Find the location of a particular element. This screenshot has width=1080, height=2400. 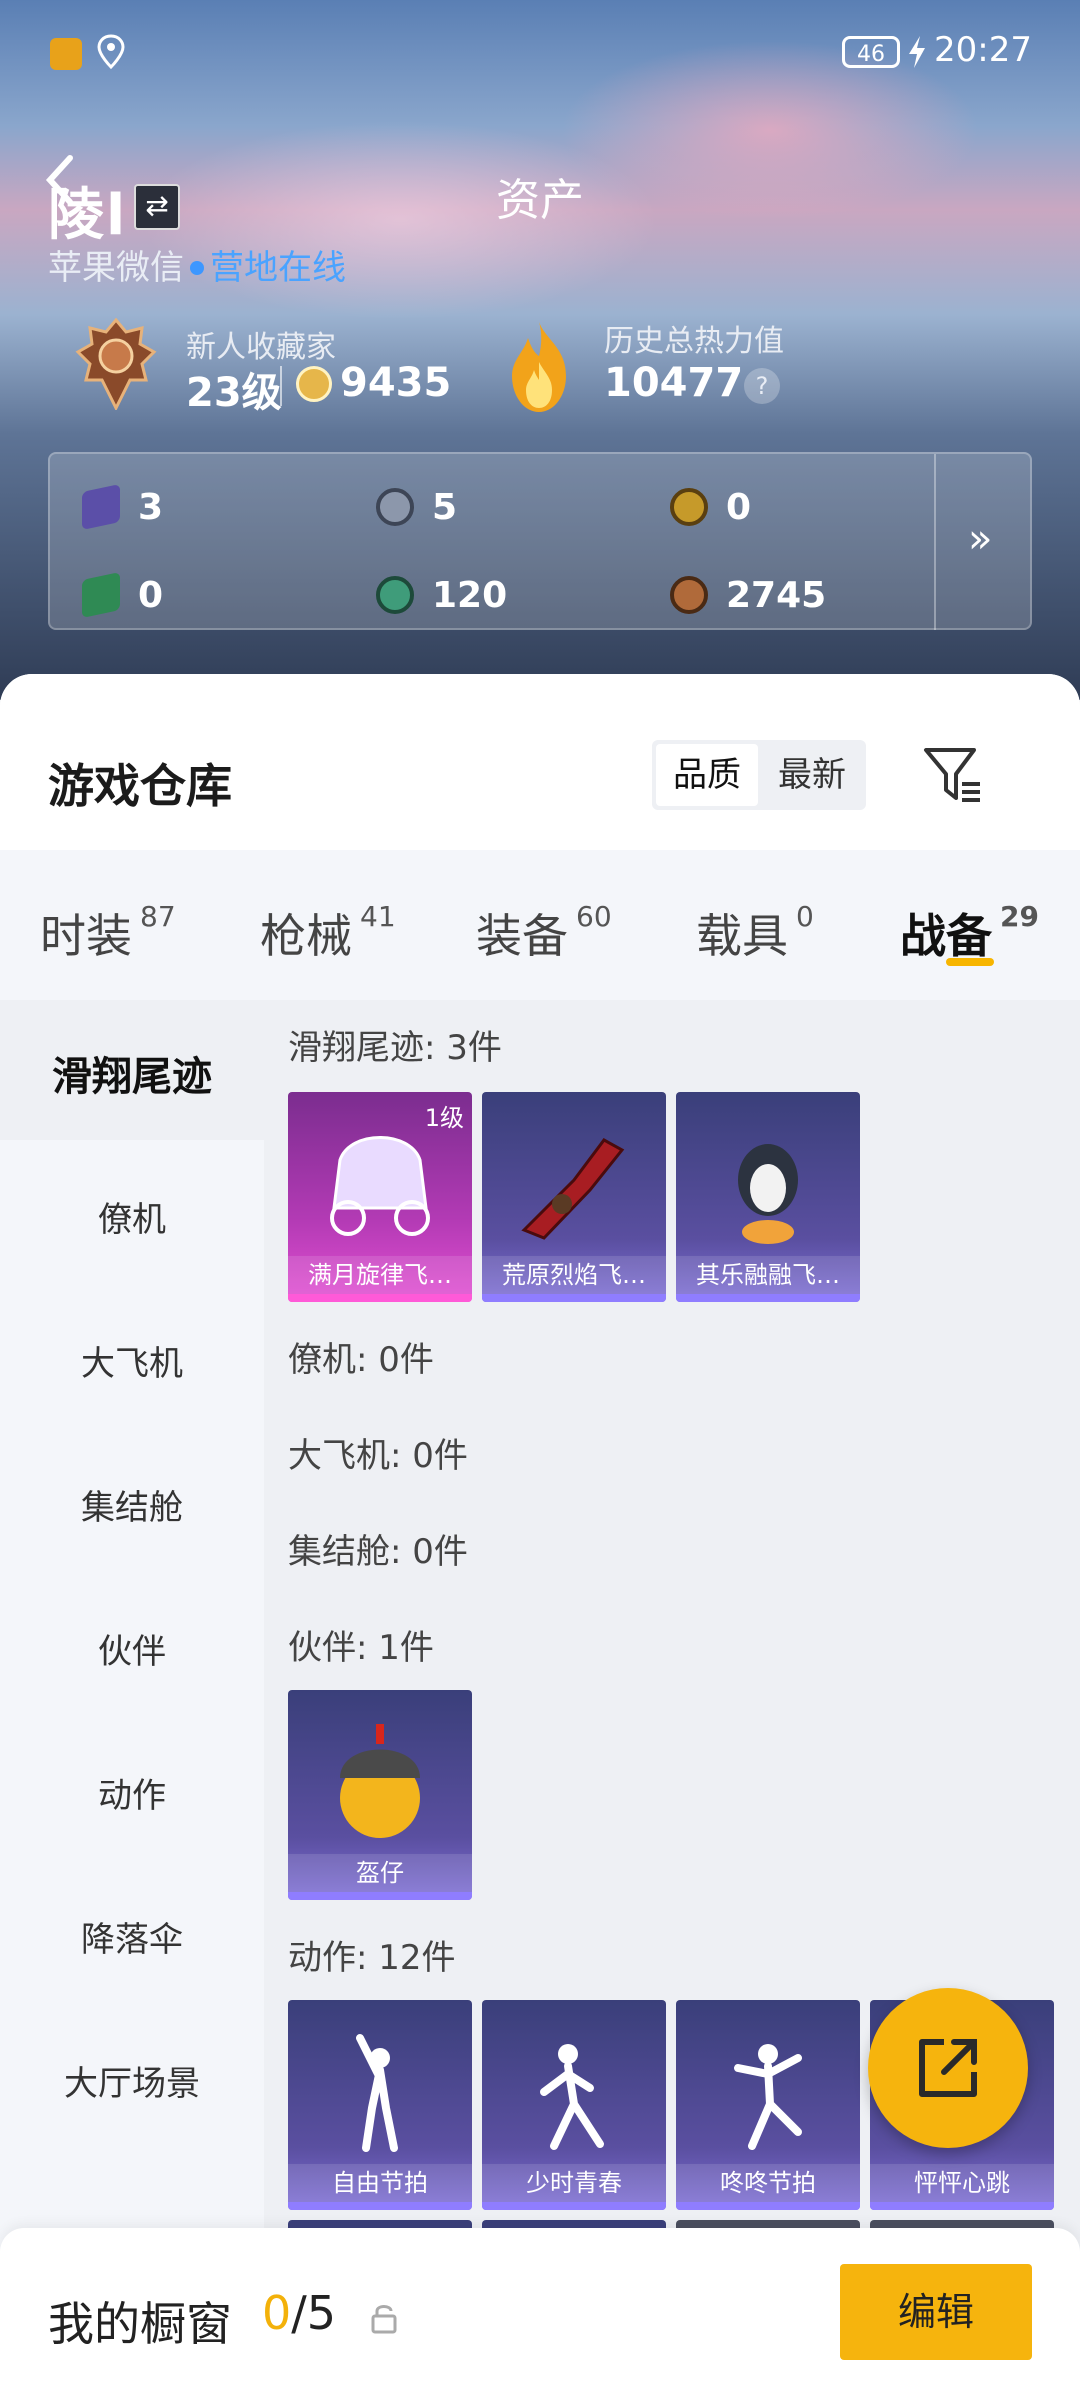

tab-count: 60 is located at coordinates (594, 916).